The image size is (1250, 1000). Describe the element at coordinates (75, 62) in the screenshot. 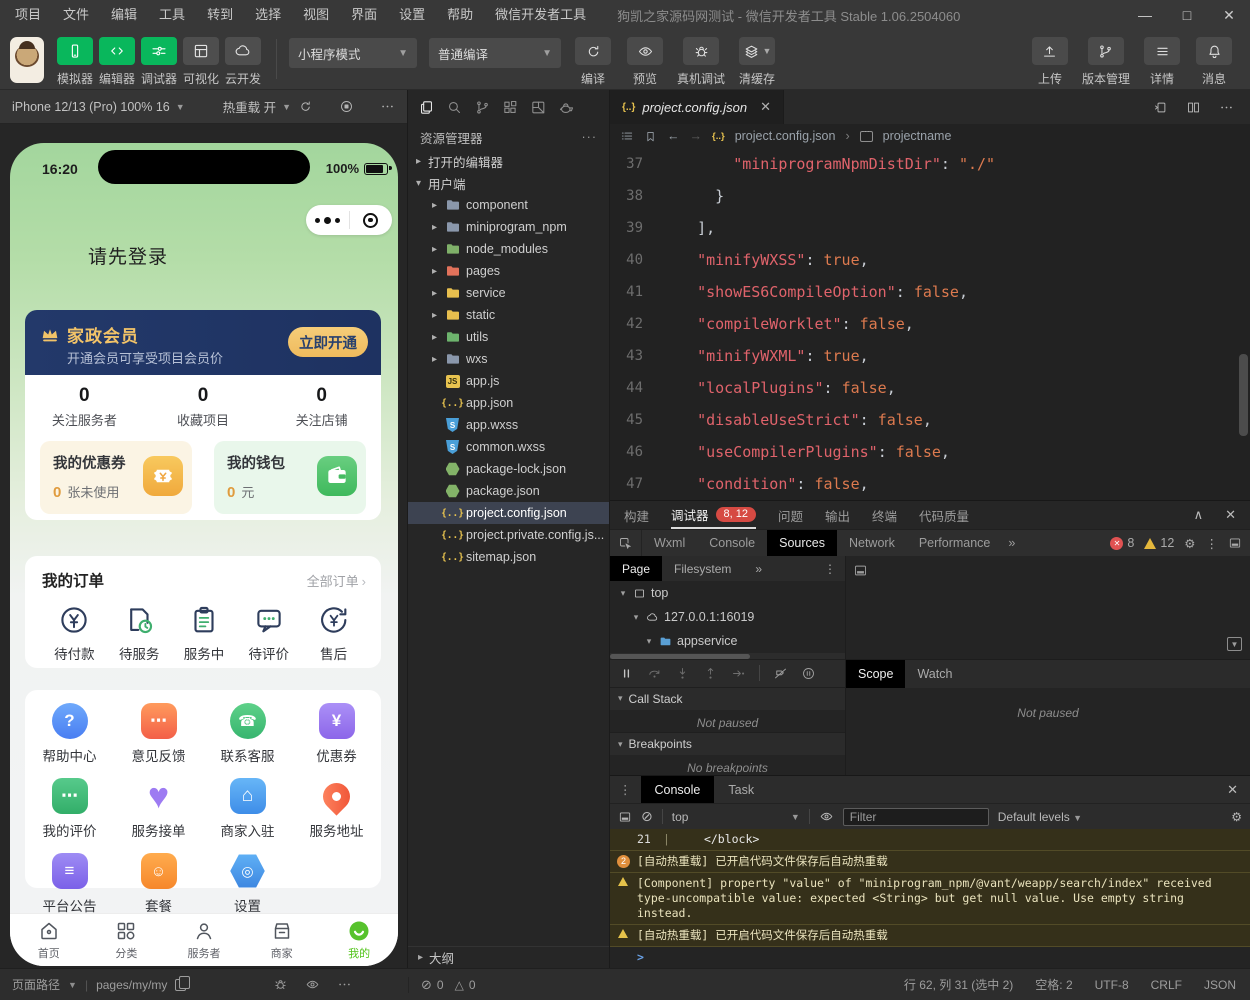

I see `toolbar-模拟器: 模拟器` at that location.